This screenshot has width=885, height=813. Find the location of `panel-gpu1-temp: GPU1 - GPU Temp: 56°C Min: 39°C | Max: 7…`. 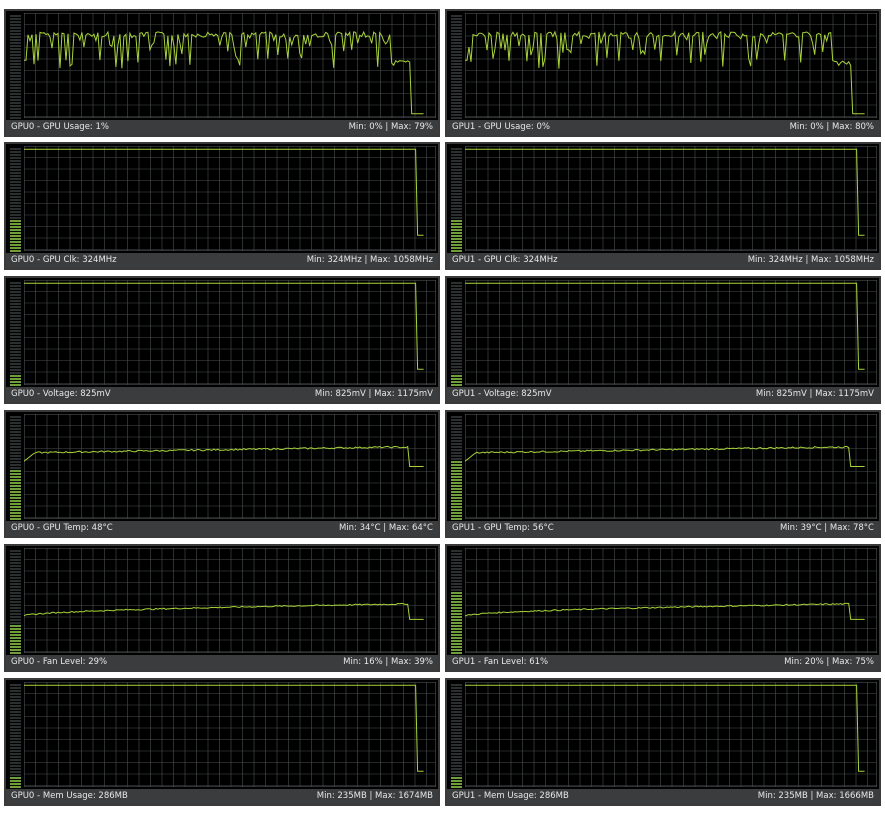

panel-gpu1-temp: GPU1 - GPU Temp: 56°C Min: 39°C | Max: 7… is located at coordinates (663, 474).